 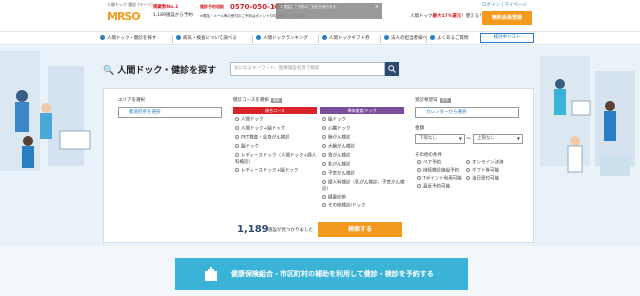 I want to click on course-checkbox: 大腸がん検診, so click(x=338, y=147).